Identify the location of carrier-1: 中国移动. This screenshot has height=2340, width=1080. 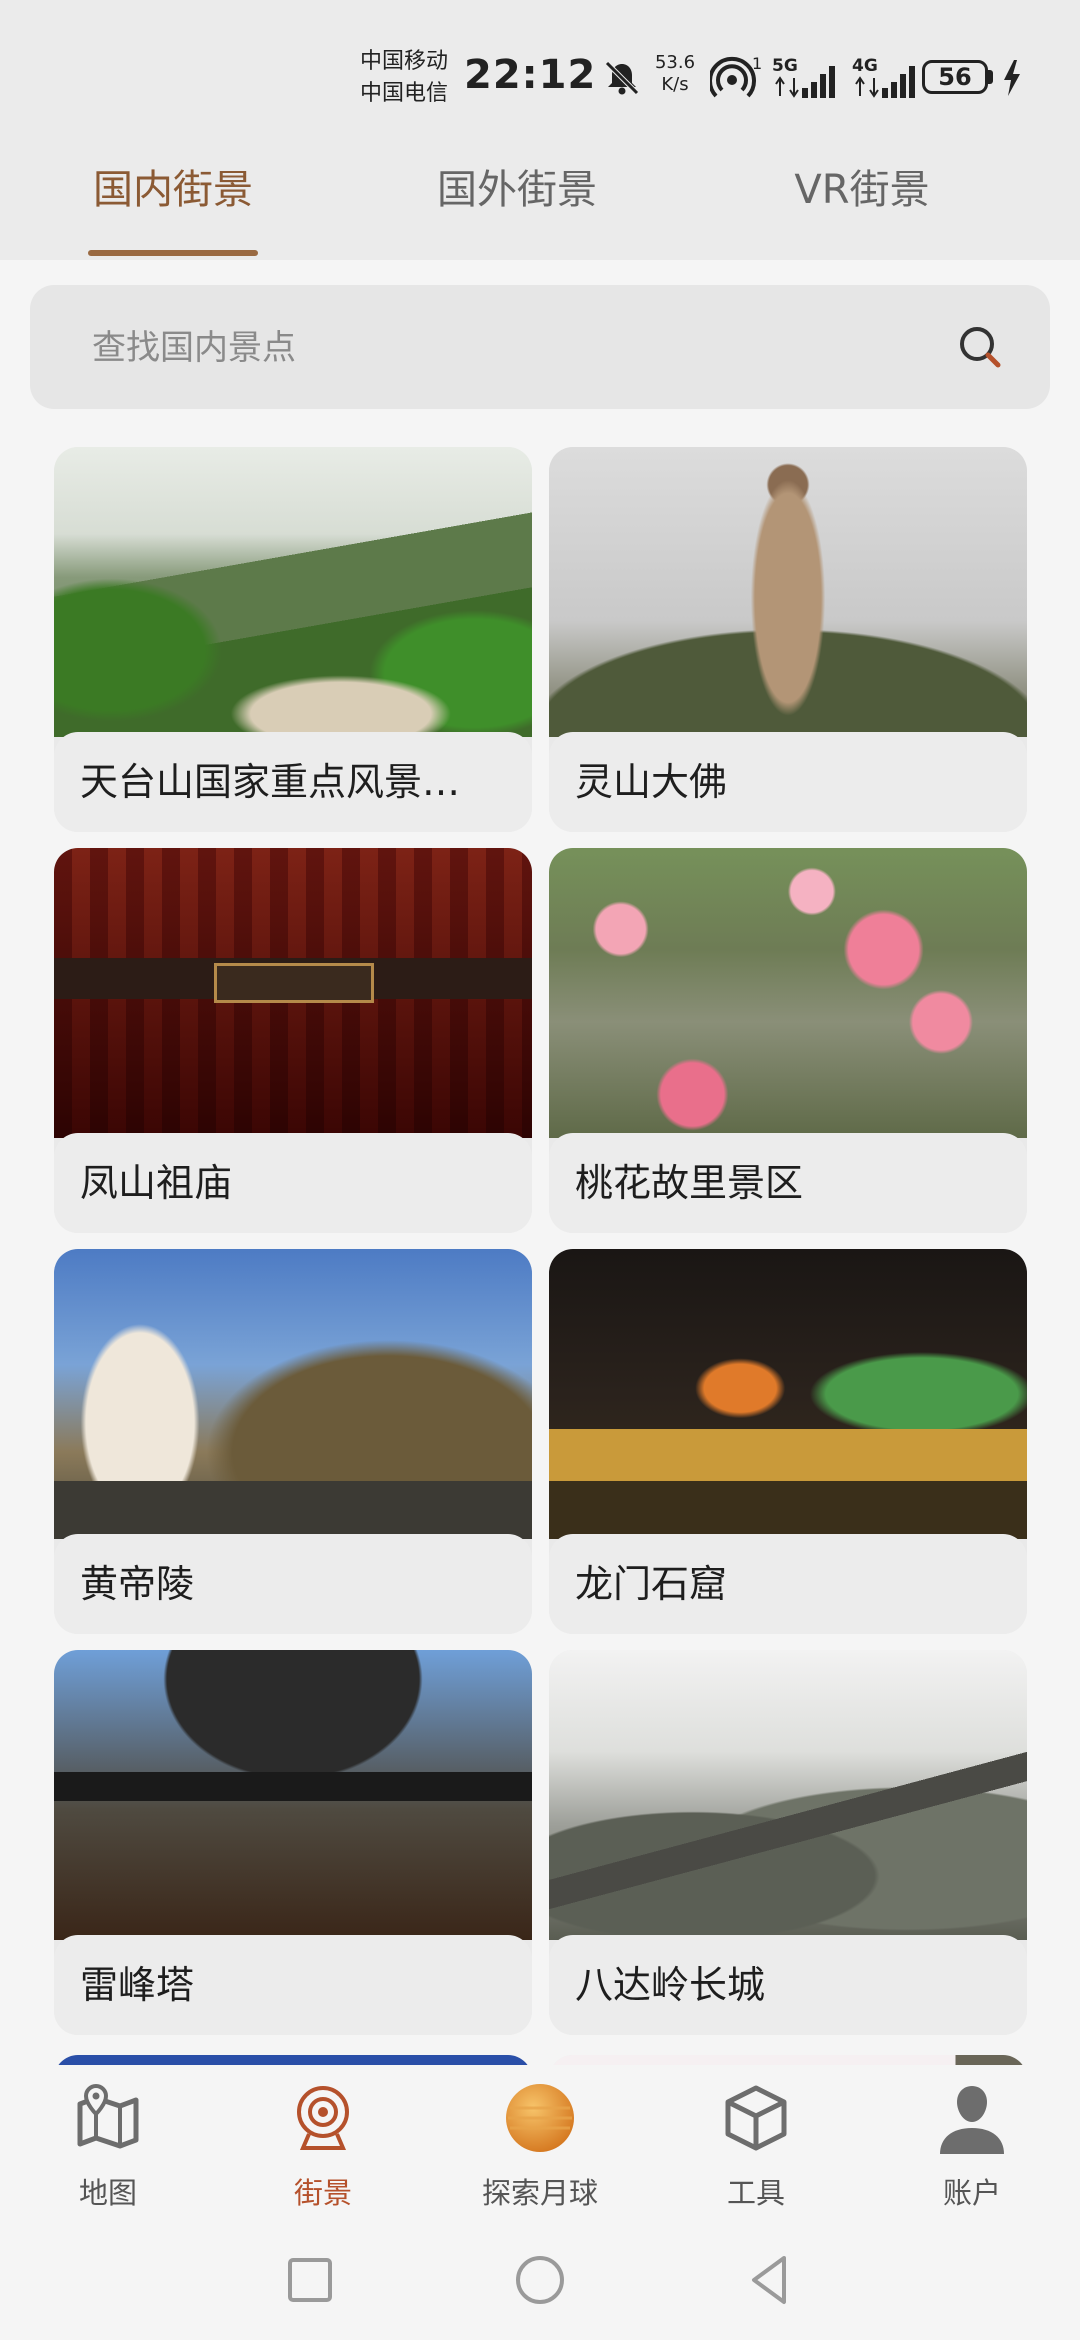
(404, 61).